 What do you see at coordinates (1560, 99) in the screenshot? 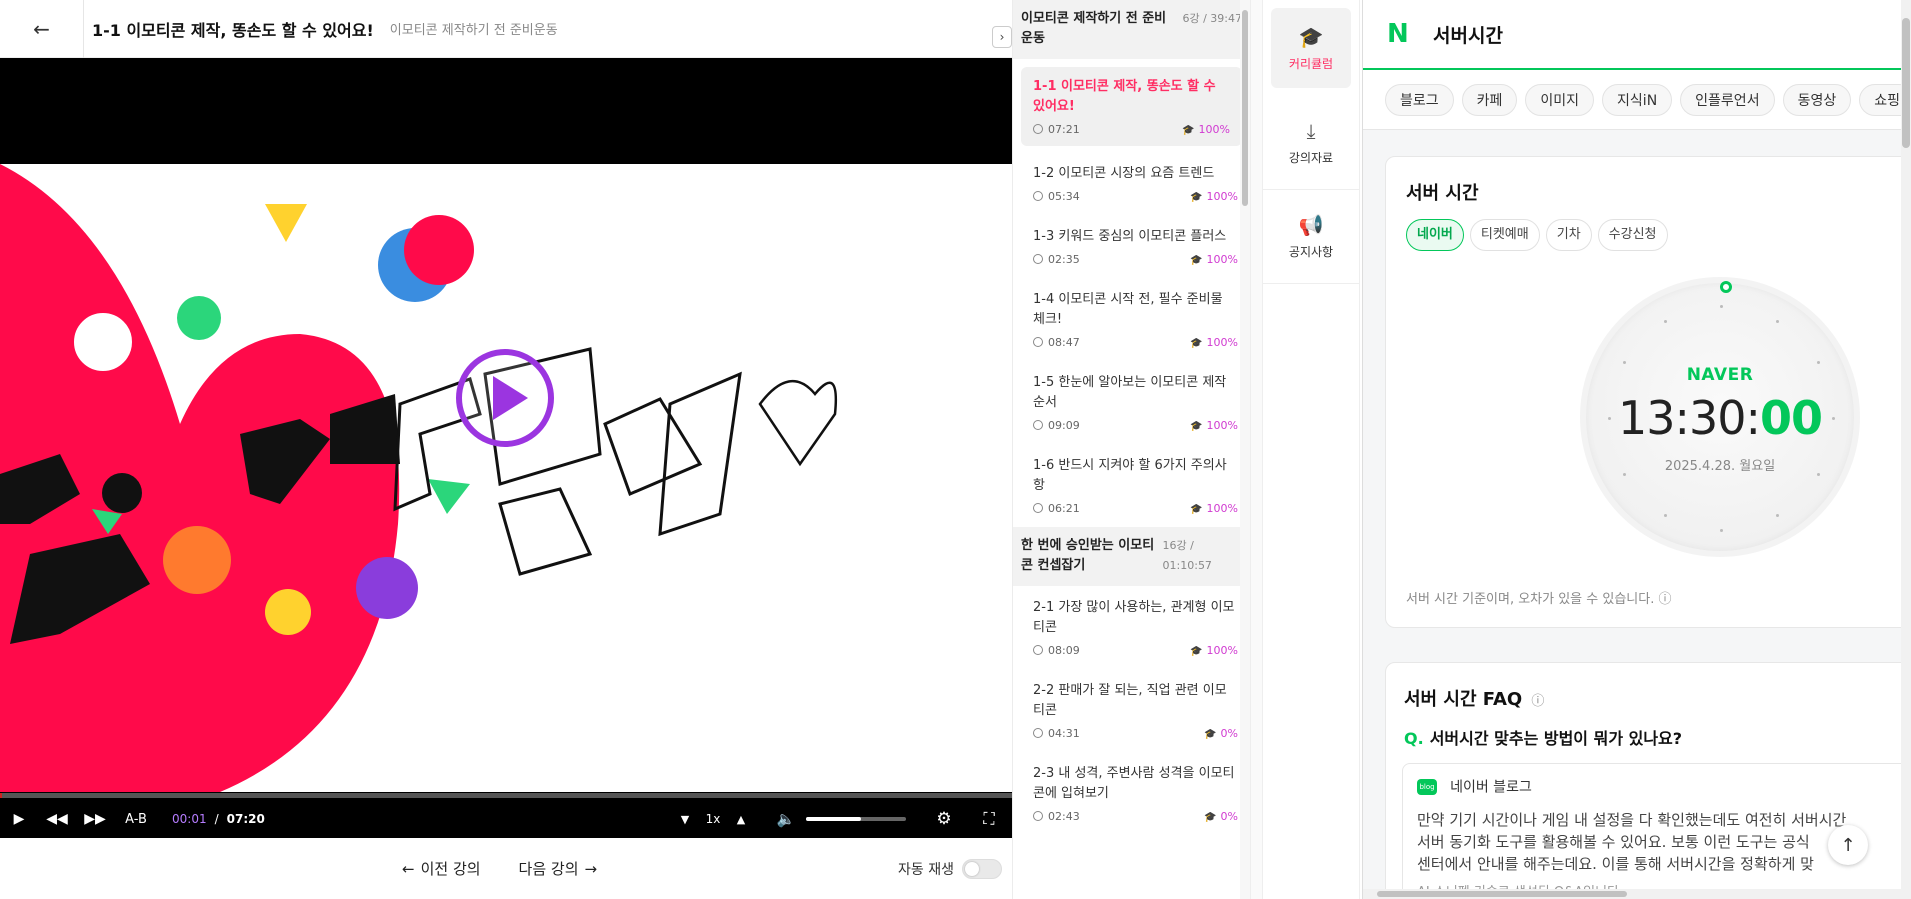
I see `search-tab: 이미지` at bounding box center [1560, 99].